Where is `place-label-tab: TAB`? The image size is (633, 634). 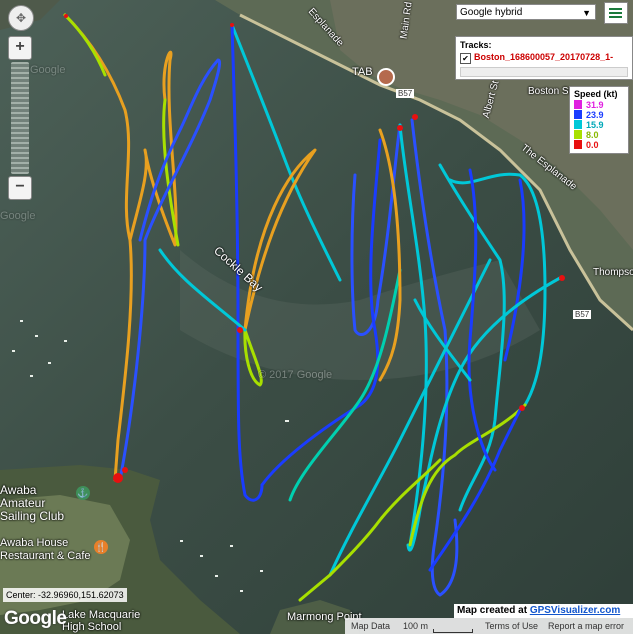 place-label-tab: TAB is located at coordinates (362, 72).